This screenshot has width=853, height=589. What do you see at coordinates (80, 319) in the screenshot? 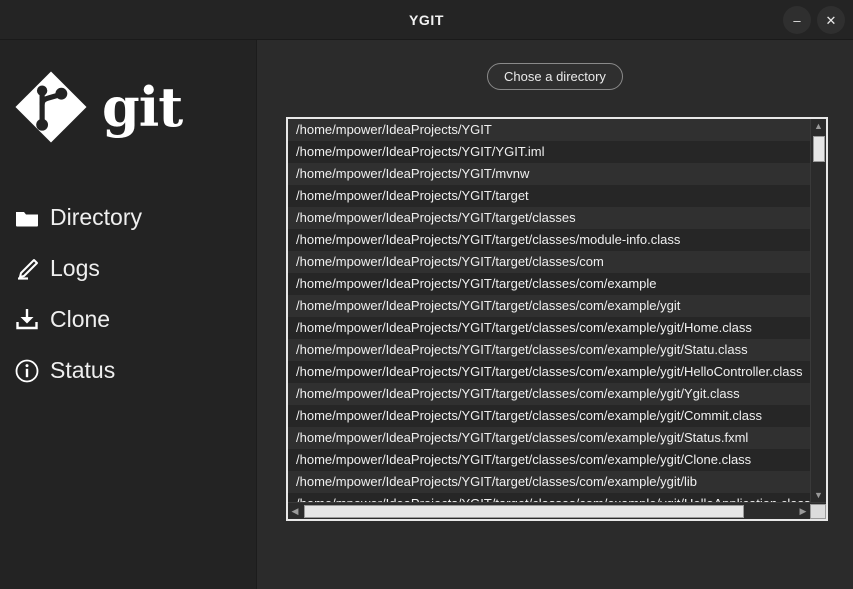
I see `sidebar-item-label: Clone` at bounding box center [80, 319].